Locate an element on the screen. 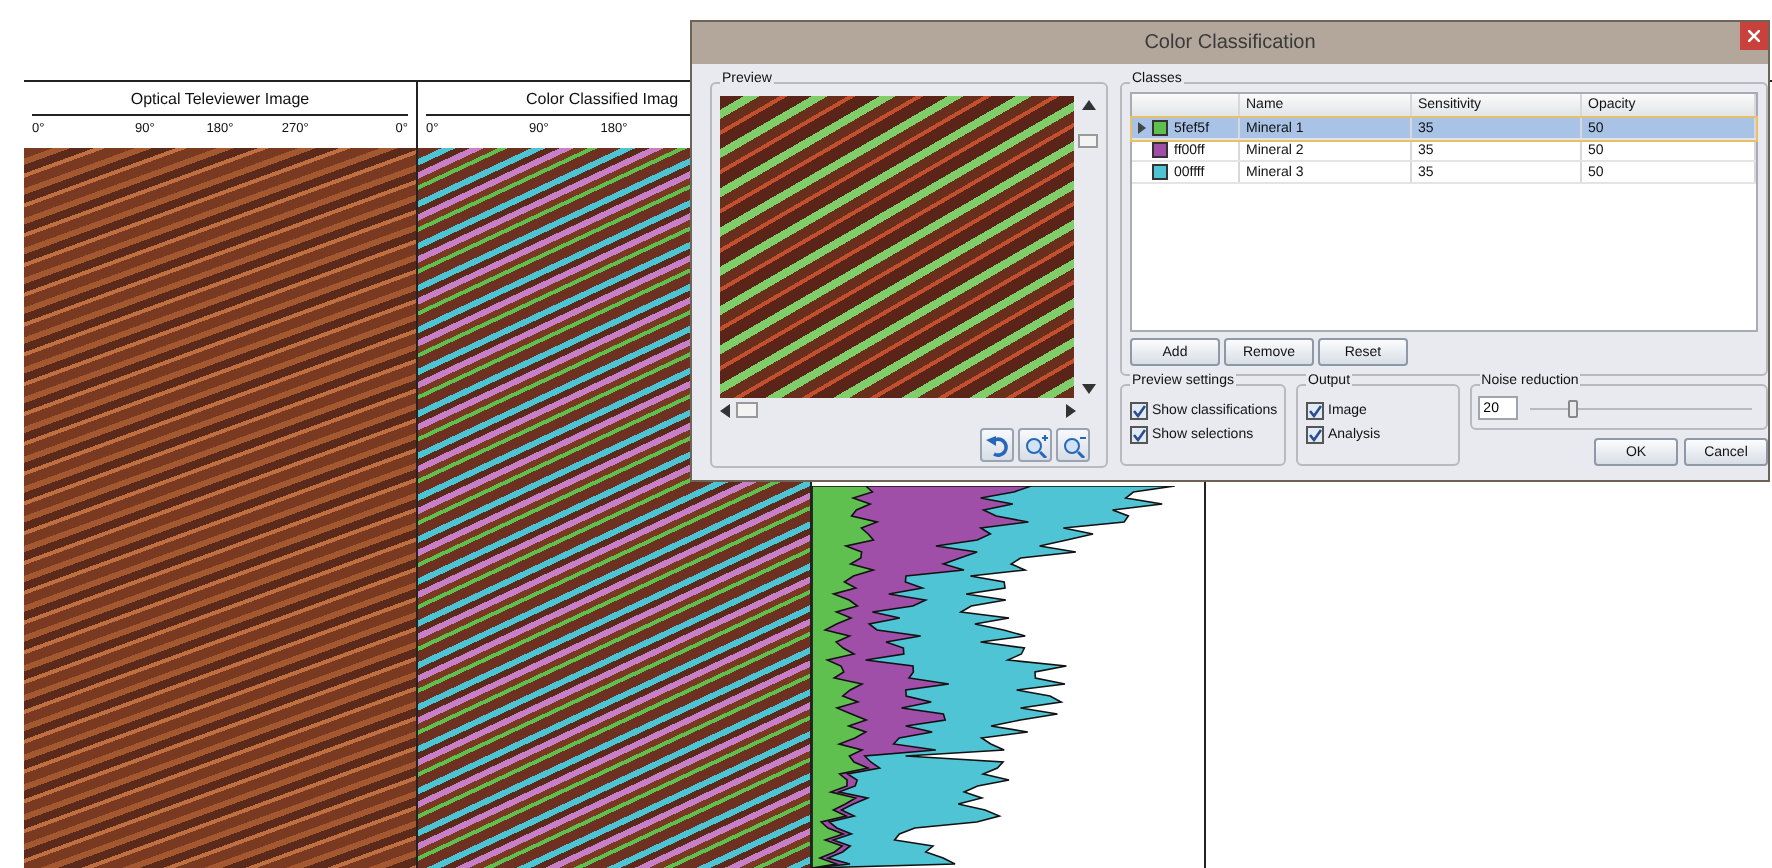 This screenshot has width=1772, height=868. left-arrow-icon is located at coordinates (725, 410).